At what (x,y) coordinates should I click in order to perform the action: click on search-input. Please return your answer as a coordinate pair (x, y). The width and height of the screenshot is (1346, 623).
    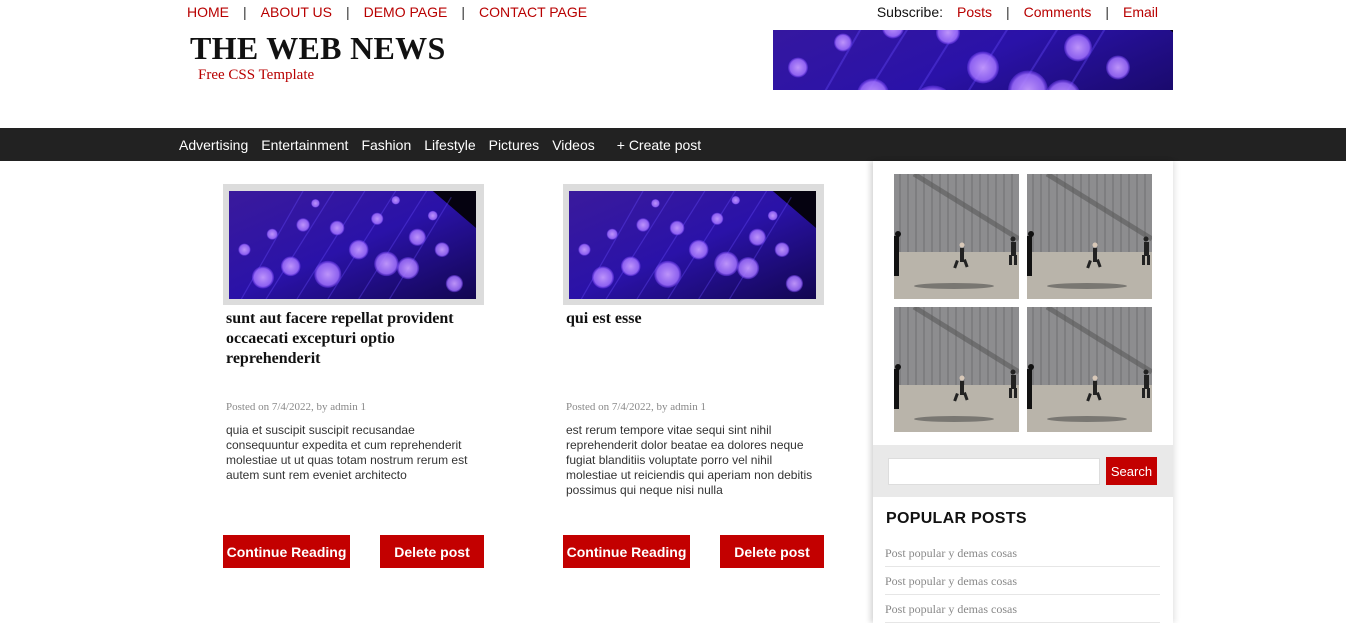
    Looking at the image, I should click on (994, 471).